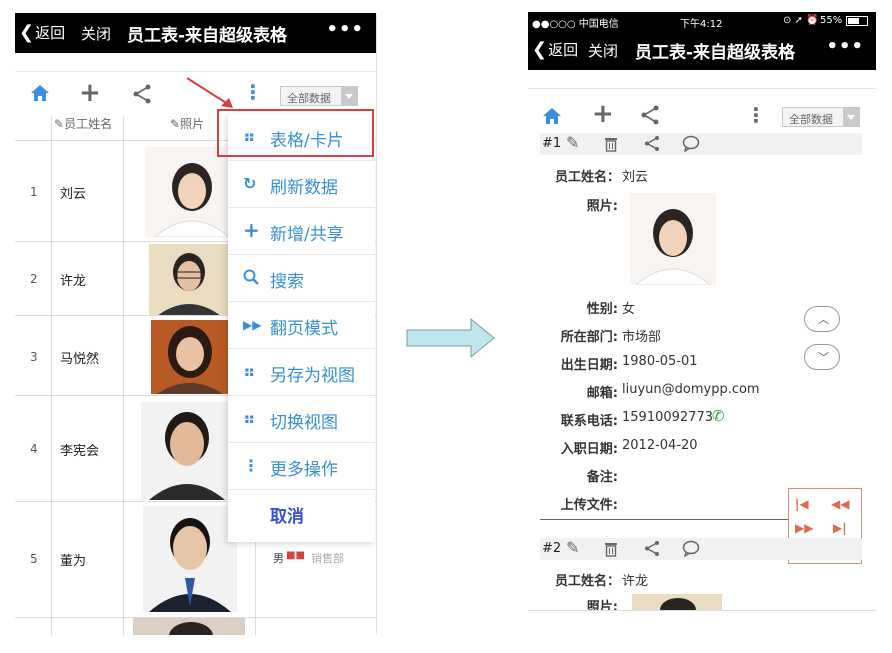 The image size is (892, 653). What do you see at coordinates (301, 419) in the screenshot?
I see `menu-item-switch-view: ⠶ 切换视图` at bounding box center [301, 419].